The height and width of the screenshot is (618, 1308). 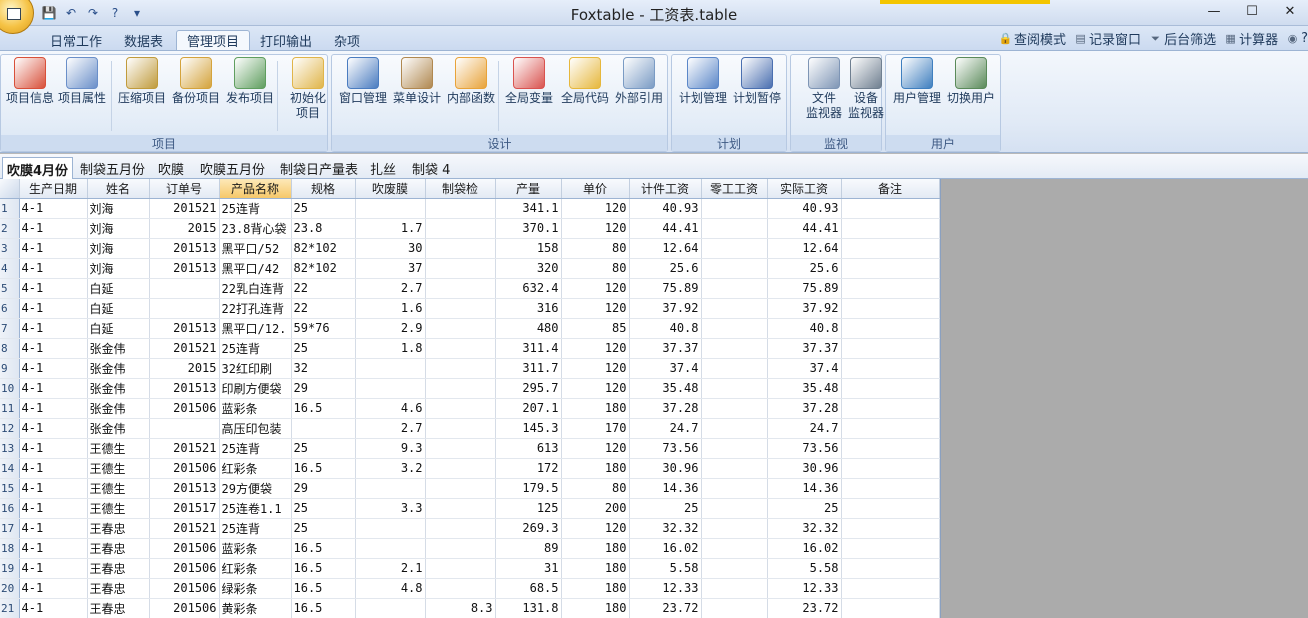 What do you see at coordinates (528, 228) in the screenshot?
I see `grid-cell: 370.1` at bounding box center [528, 228].